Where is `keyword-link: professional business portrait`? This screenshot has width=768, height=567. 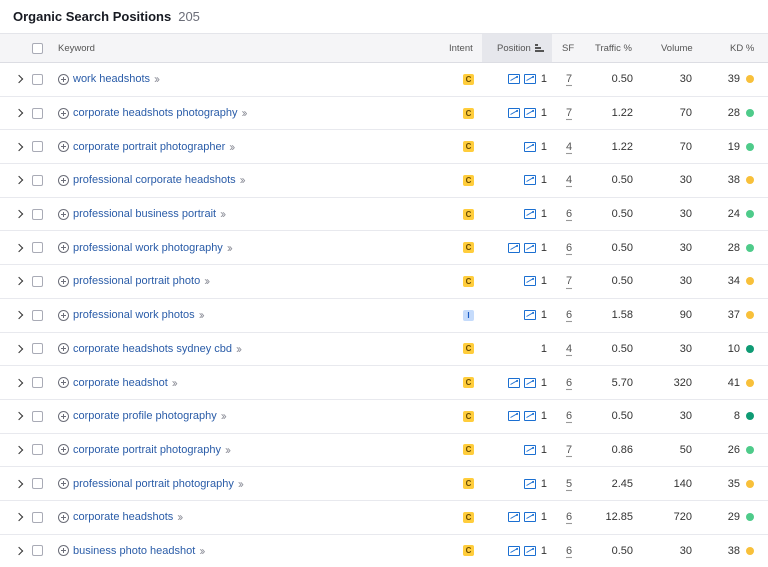
keyword-link: professional business portrait is located at coordinates (144, 214).